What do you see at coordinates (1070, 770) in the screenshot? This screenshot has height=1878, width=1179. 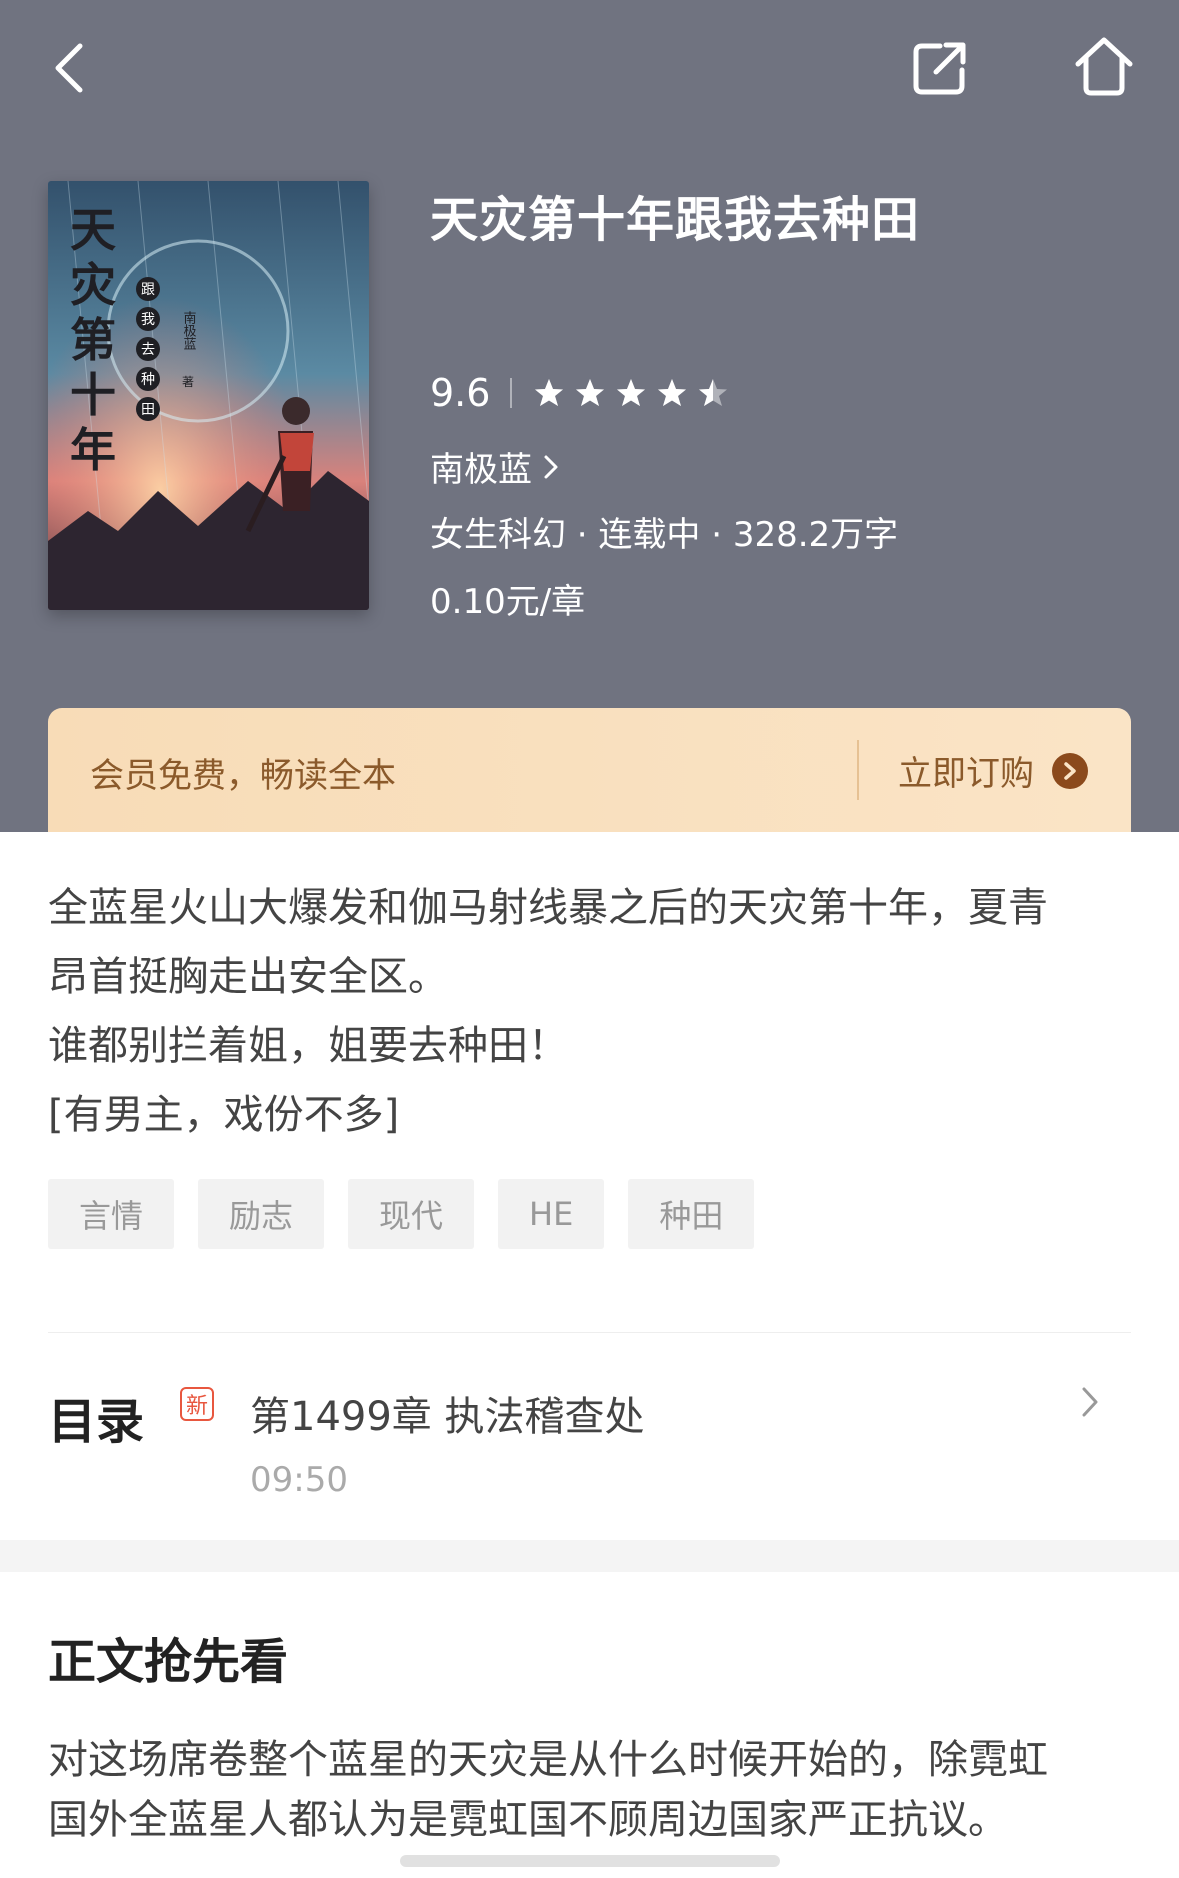 I see `circle-arrow-right-icon` at bounding box center [1070, 770].